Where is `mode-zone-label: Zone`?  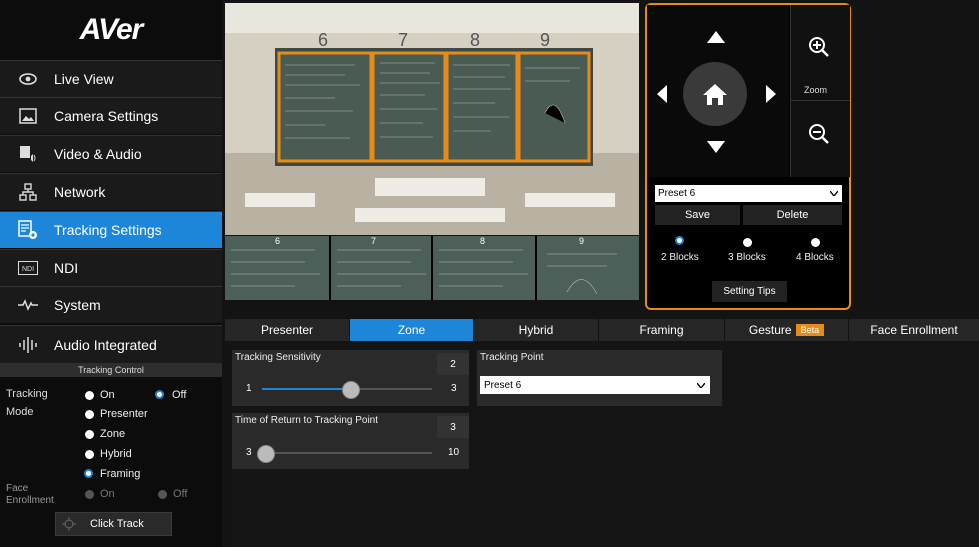
mode-zone-label: Zone is located at coordinates (113, 434).